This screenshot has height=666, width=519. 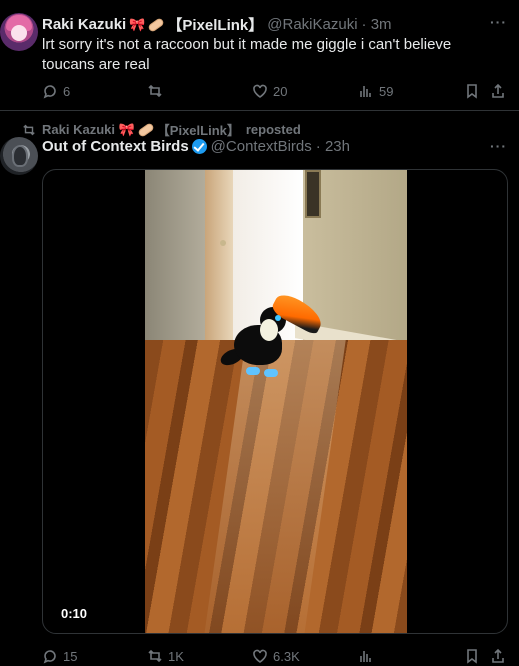 I want to click on reposted-label: reposted, so click(x=273, y=129).